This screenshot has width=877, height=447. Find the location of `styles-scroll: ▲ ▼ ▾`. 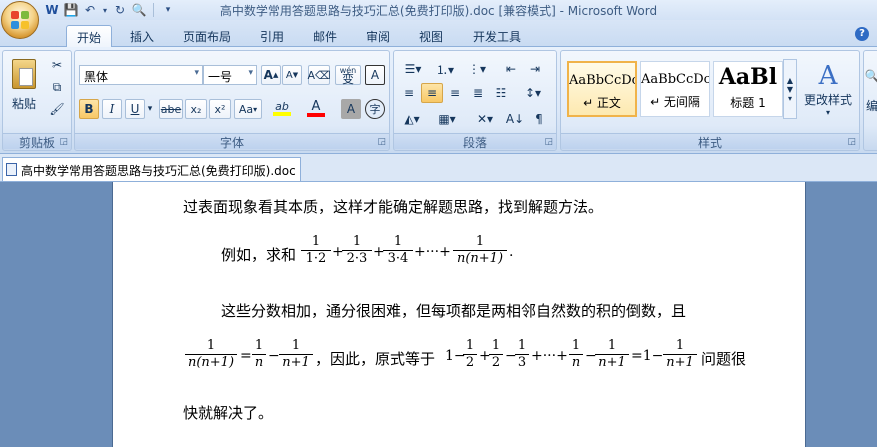

styles-scroll: ▲ ▼ ▾ is located at coordinates (790, 89).